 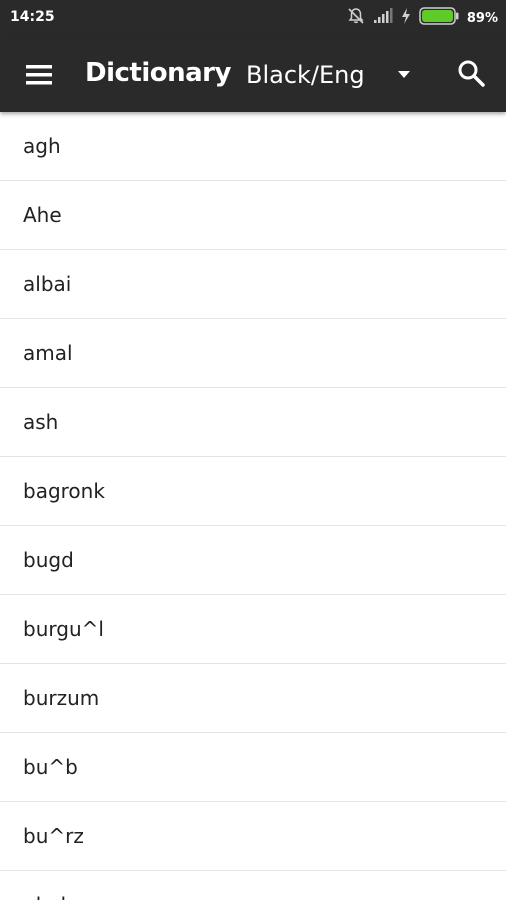 What do you see at coordinates (305, 75) in the screenshot?
I see `language-selected: Black/Eng` at bounding box center [305, 75].